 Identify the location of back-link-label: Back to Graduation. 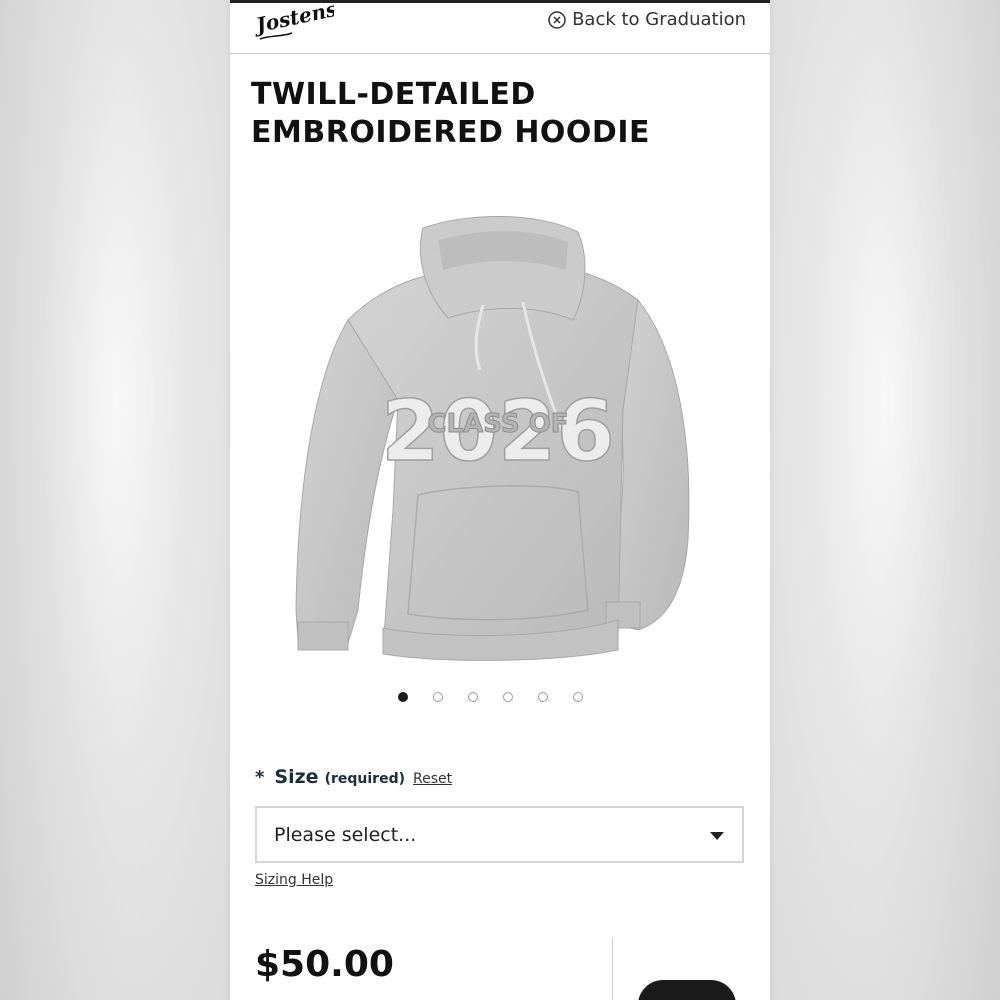
(659, 19).